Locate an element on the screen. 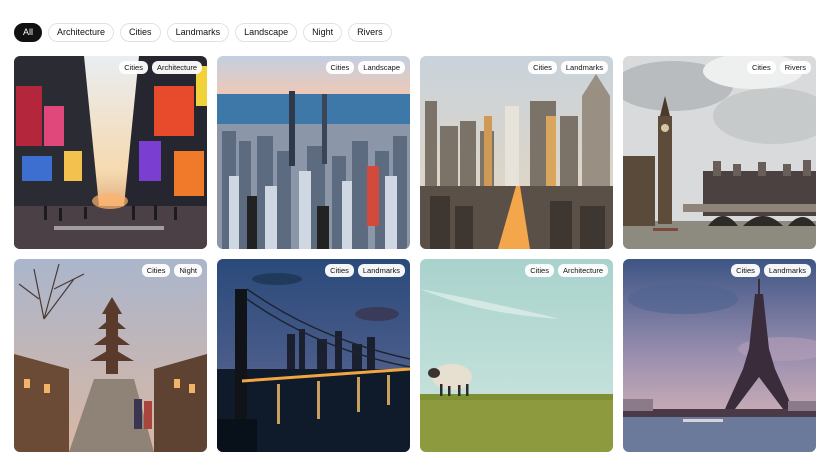 The image size is (828, 474). photo-times-square is located at coordinates (110, 152).